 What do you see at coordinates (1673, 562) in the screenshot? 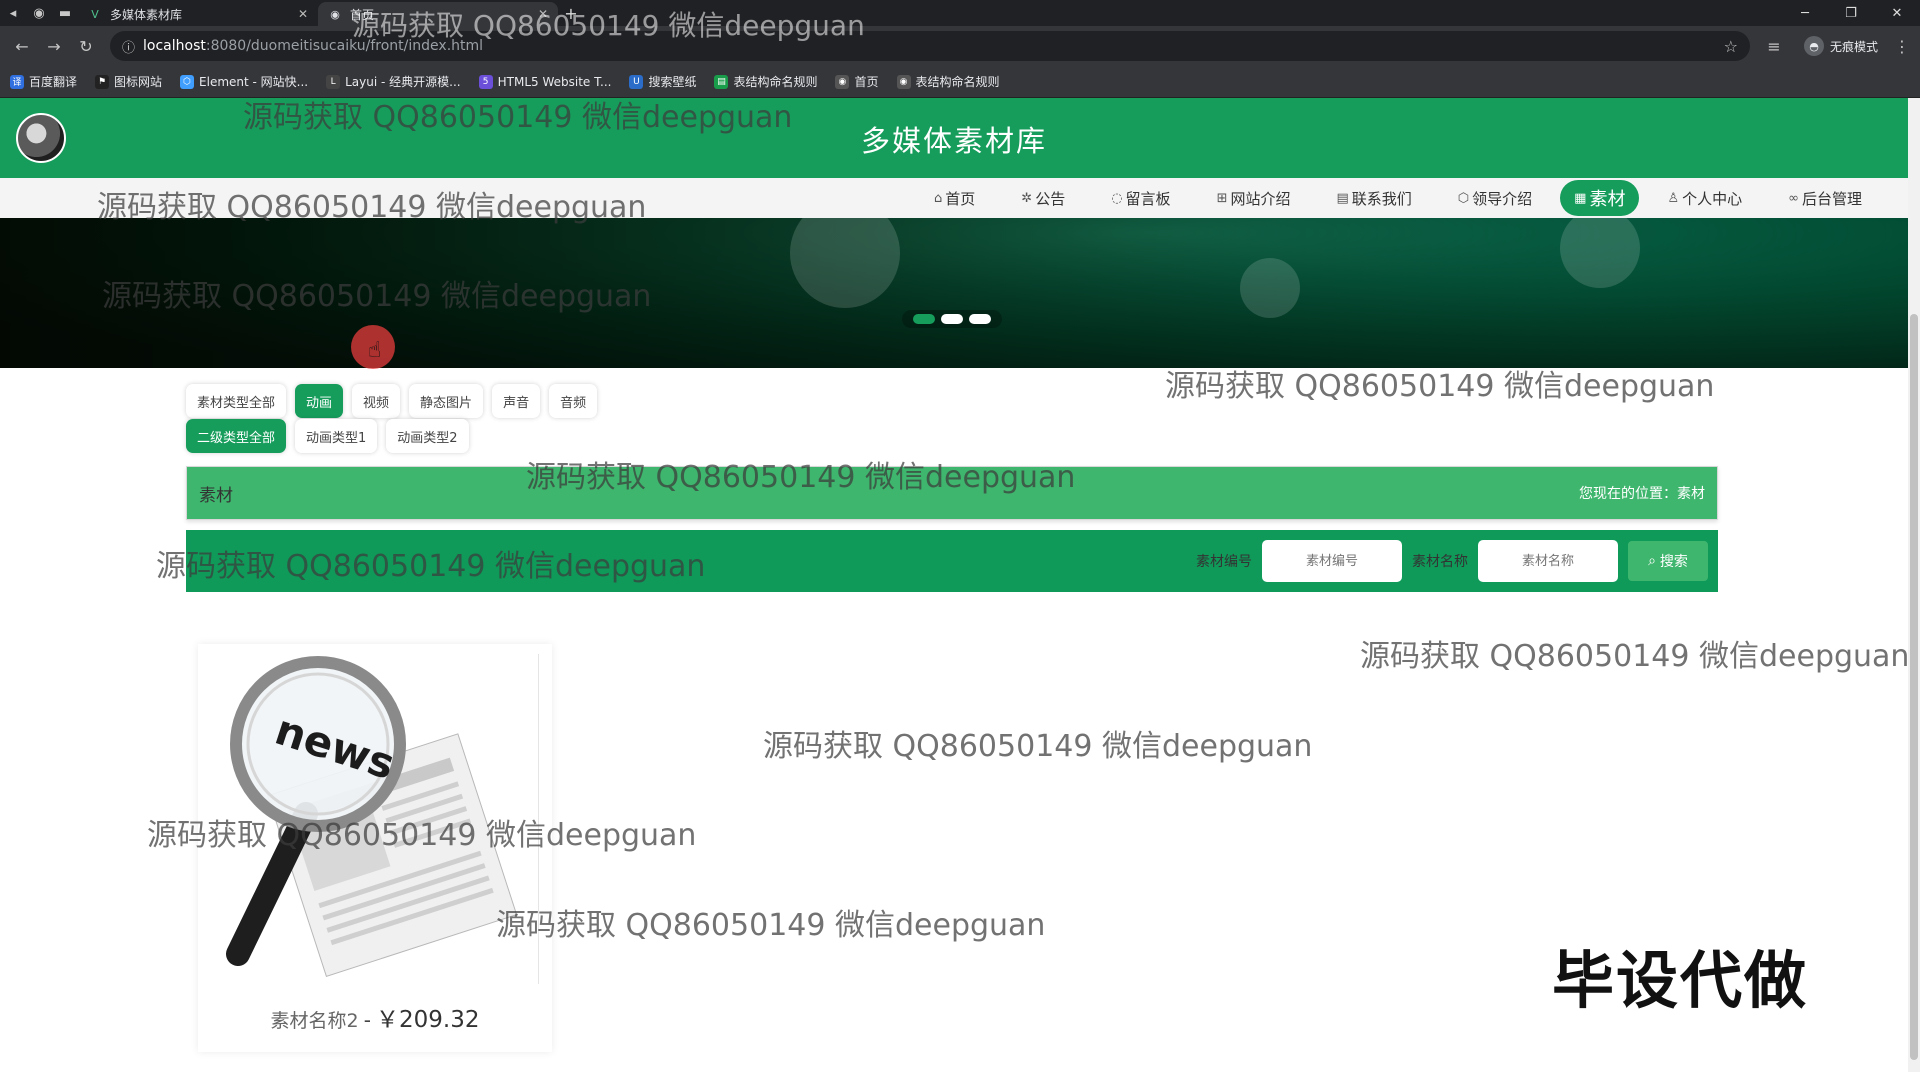
I see `search-button-label: 搜索` at bounding box center [1673, 562].